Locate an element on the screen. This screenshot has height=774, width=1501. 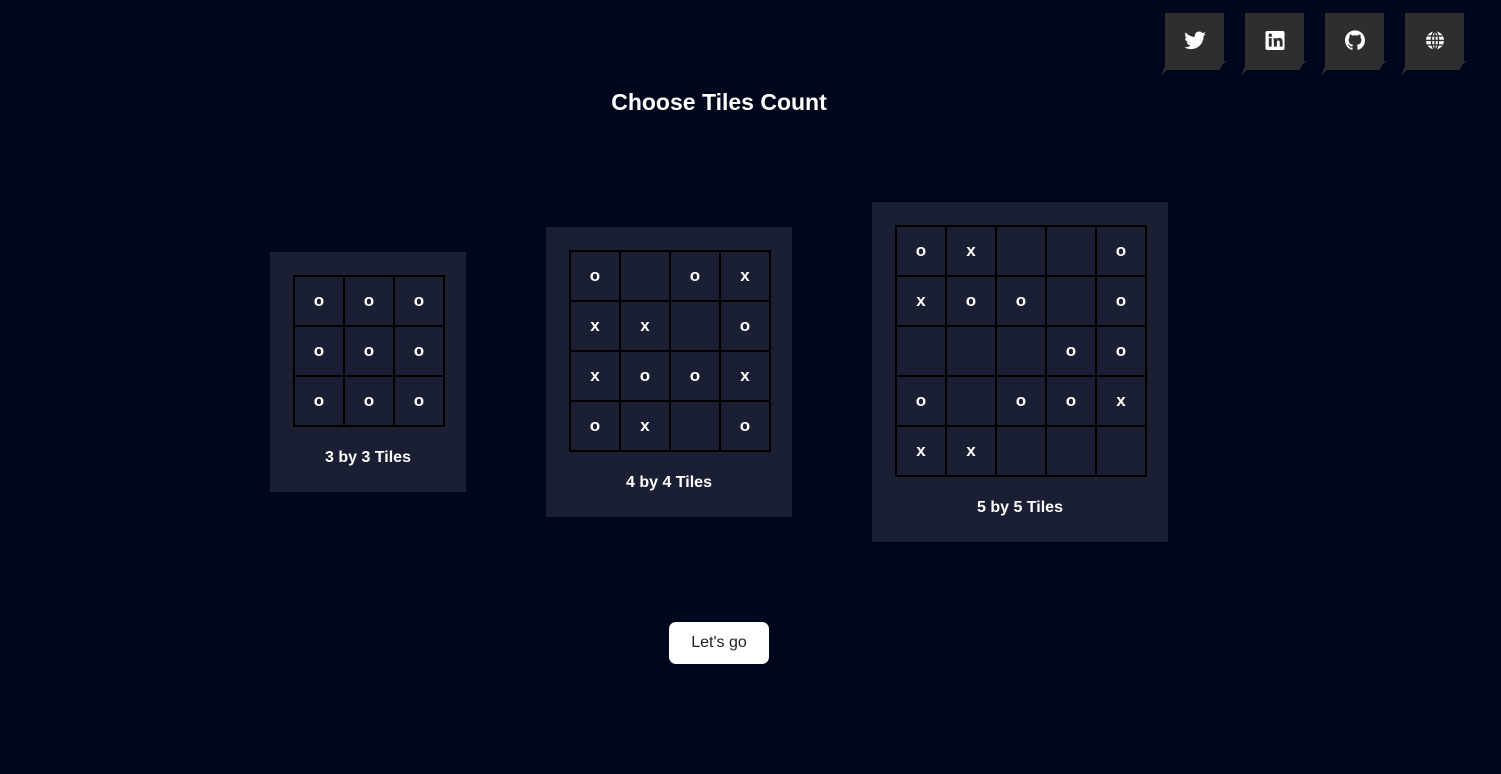
board-option-3x3: ooooooooo 3 by 3 Tiles is located at coordinates (368, 372).